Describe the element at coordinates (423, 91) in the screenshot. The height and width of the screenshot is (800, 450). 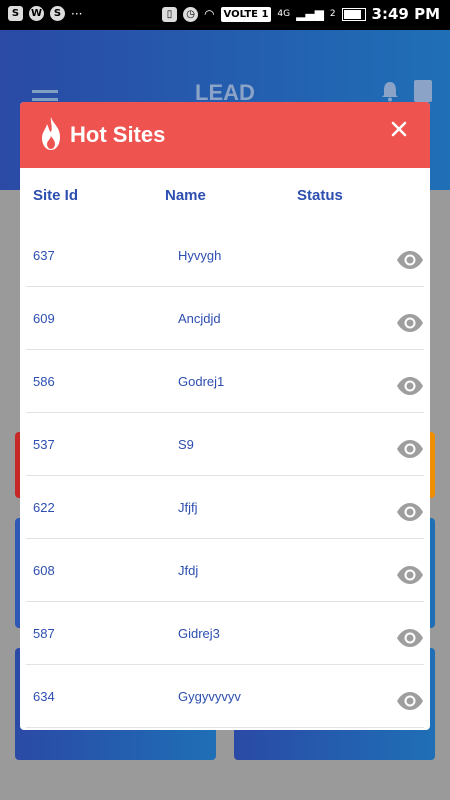
I see `document-icon` at that location.